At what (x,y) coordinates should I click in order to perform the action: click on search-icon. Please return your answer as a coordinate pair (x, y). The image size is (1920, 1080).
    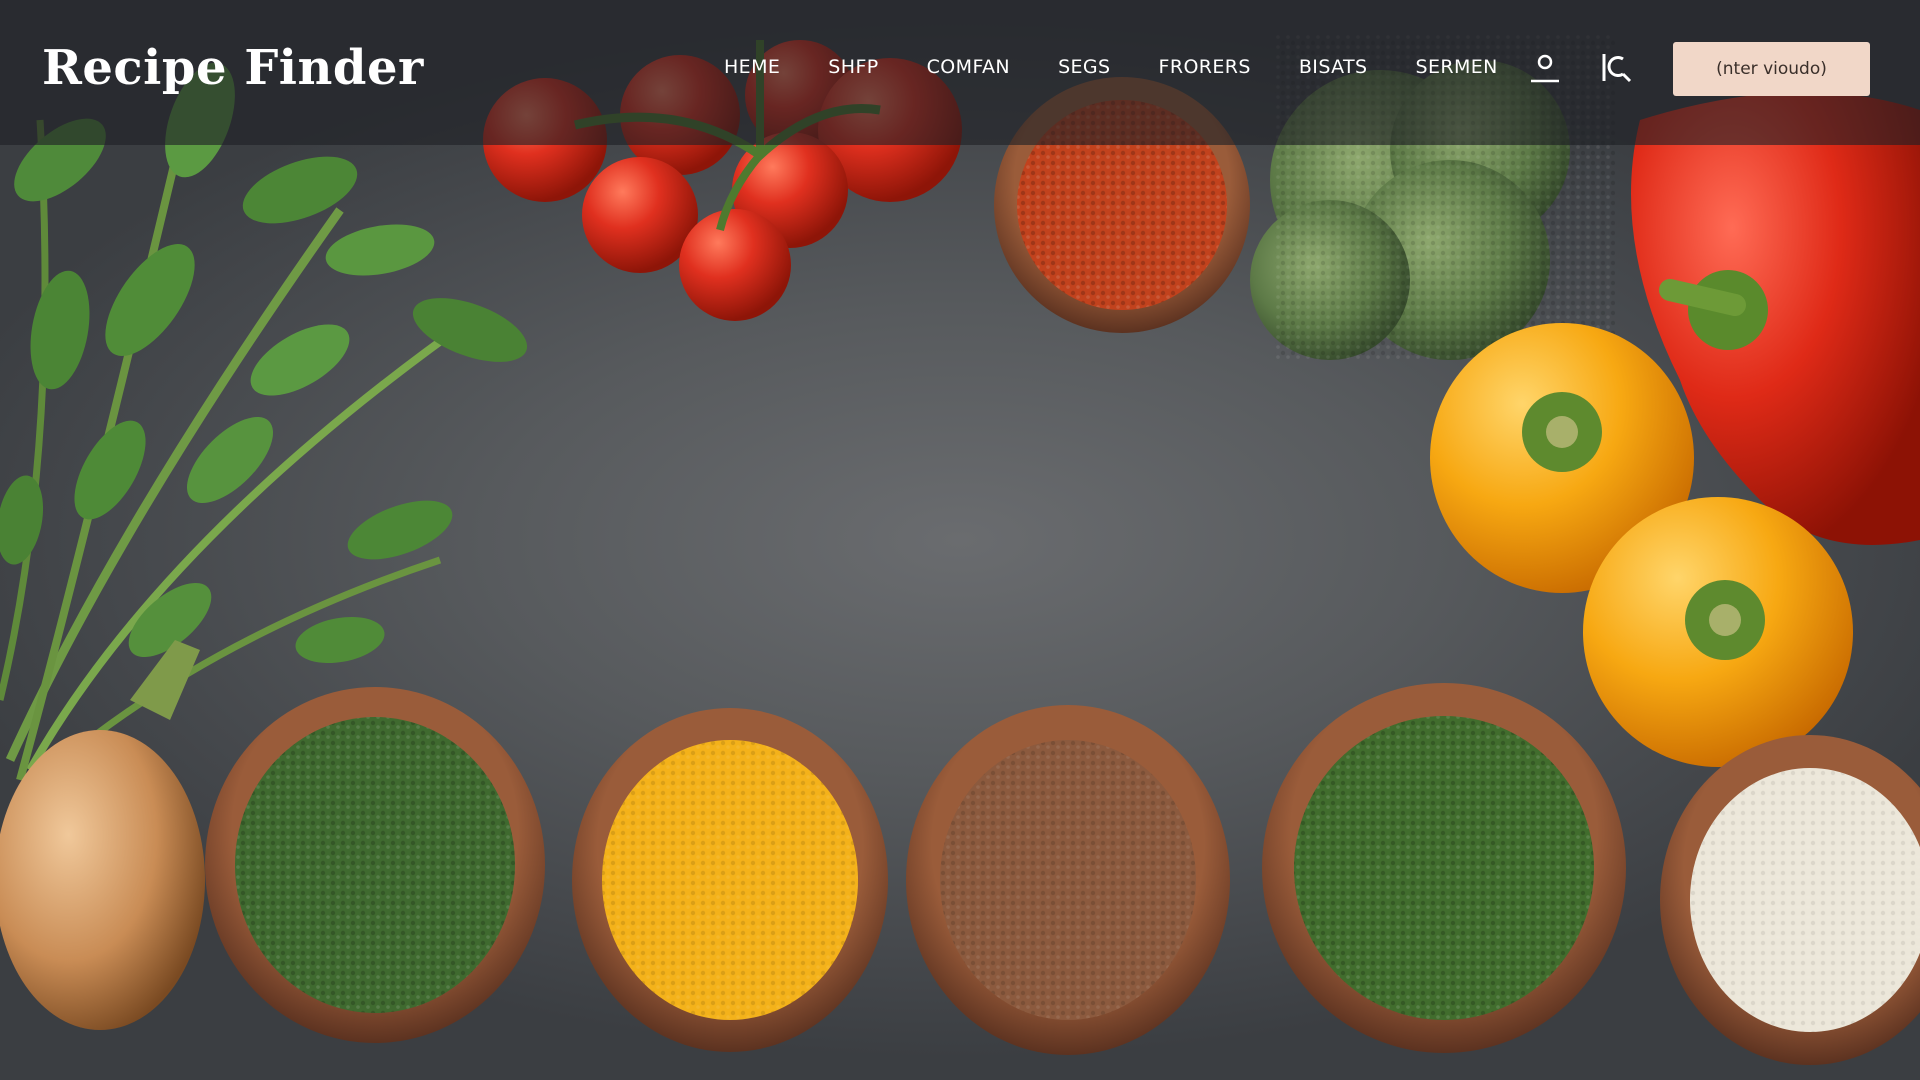
    Looking at the image, I should click on (1617, 68).